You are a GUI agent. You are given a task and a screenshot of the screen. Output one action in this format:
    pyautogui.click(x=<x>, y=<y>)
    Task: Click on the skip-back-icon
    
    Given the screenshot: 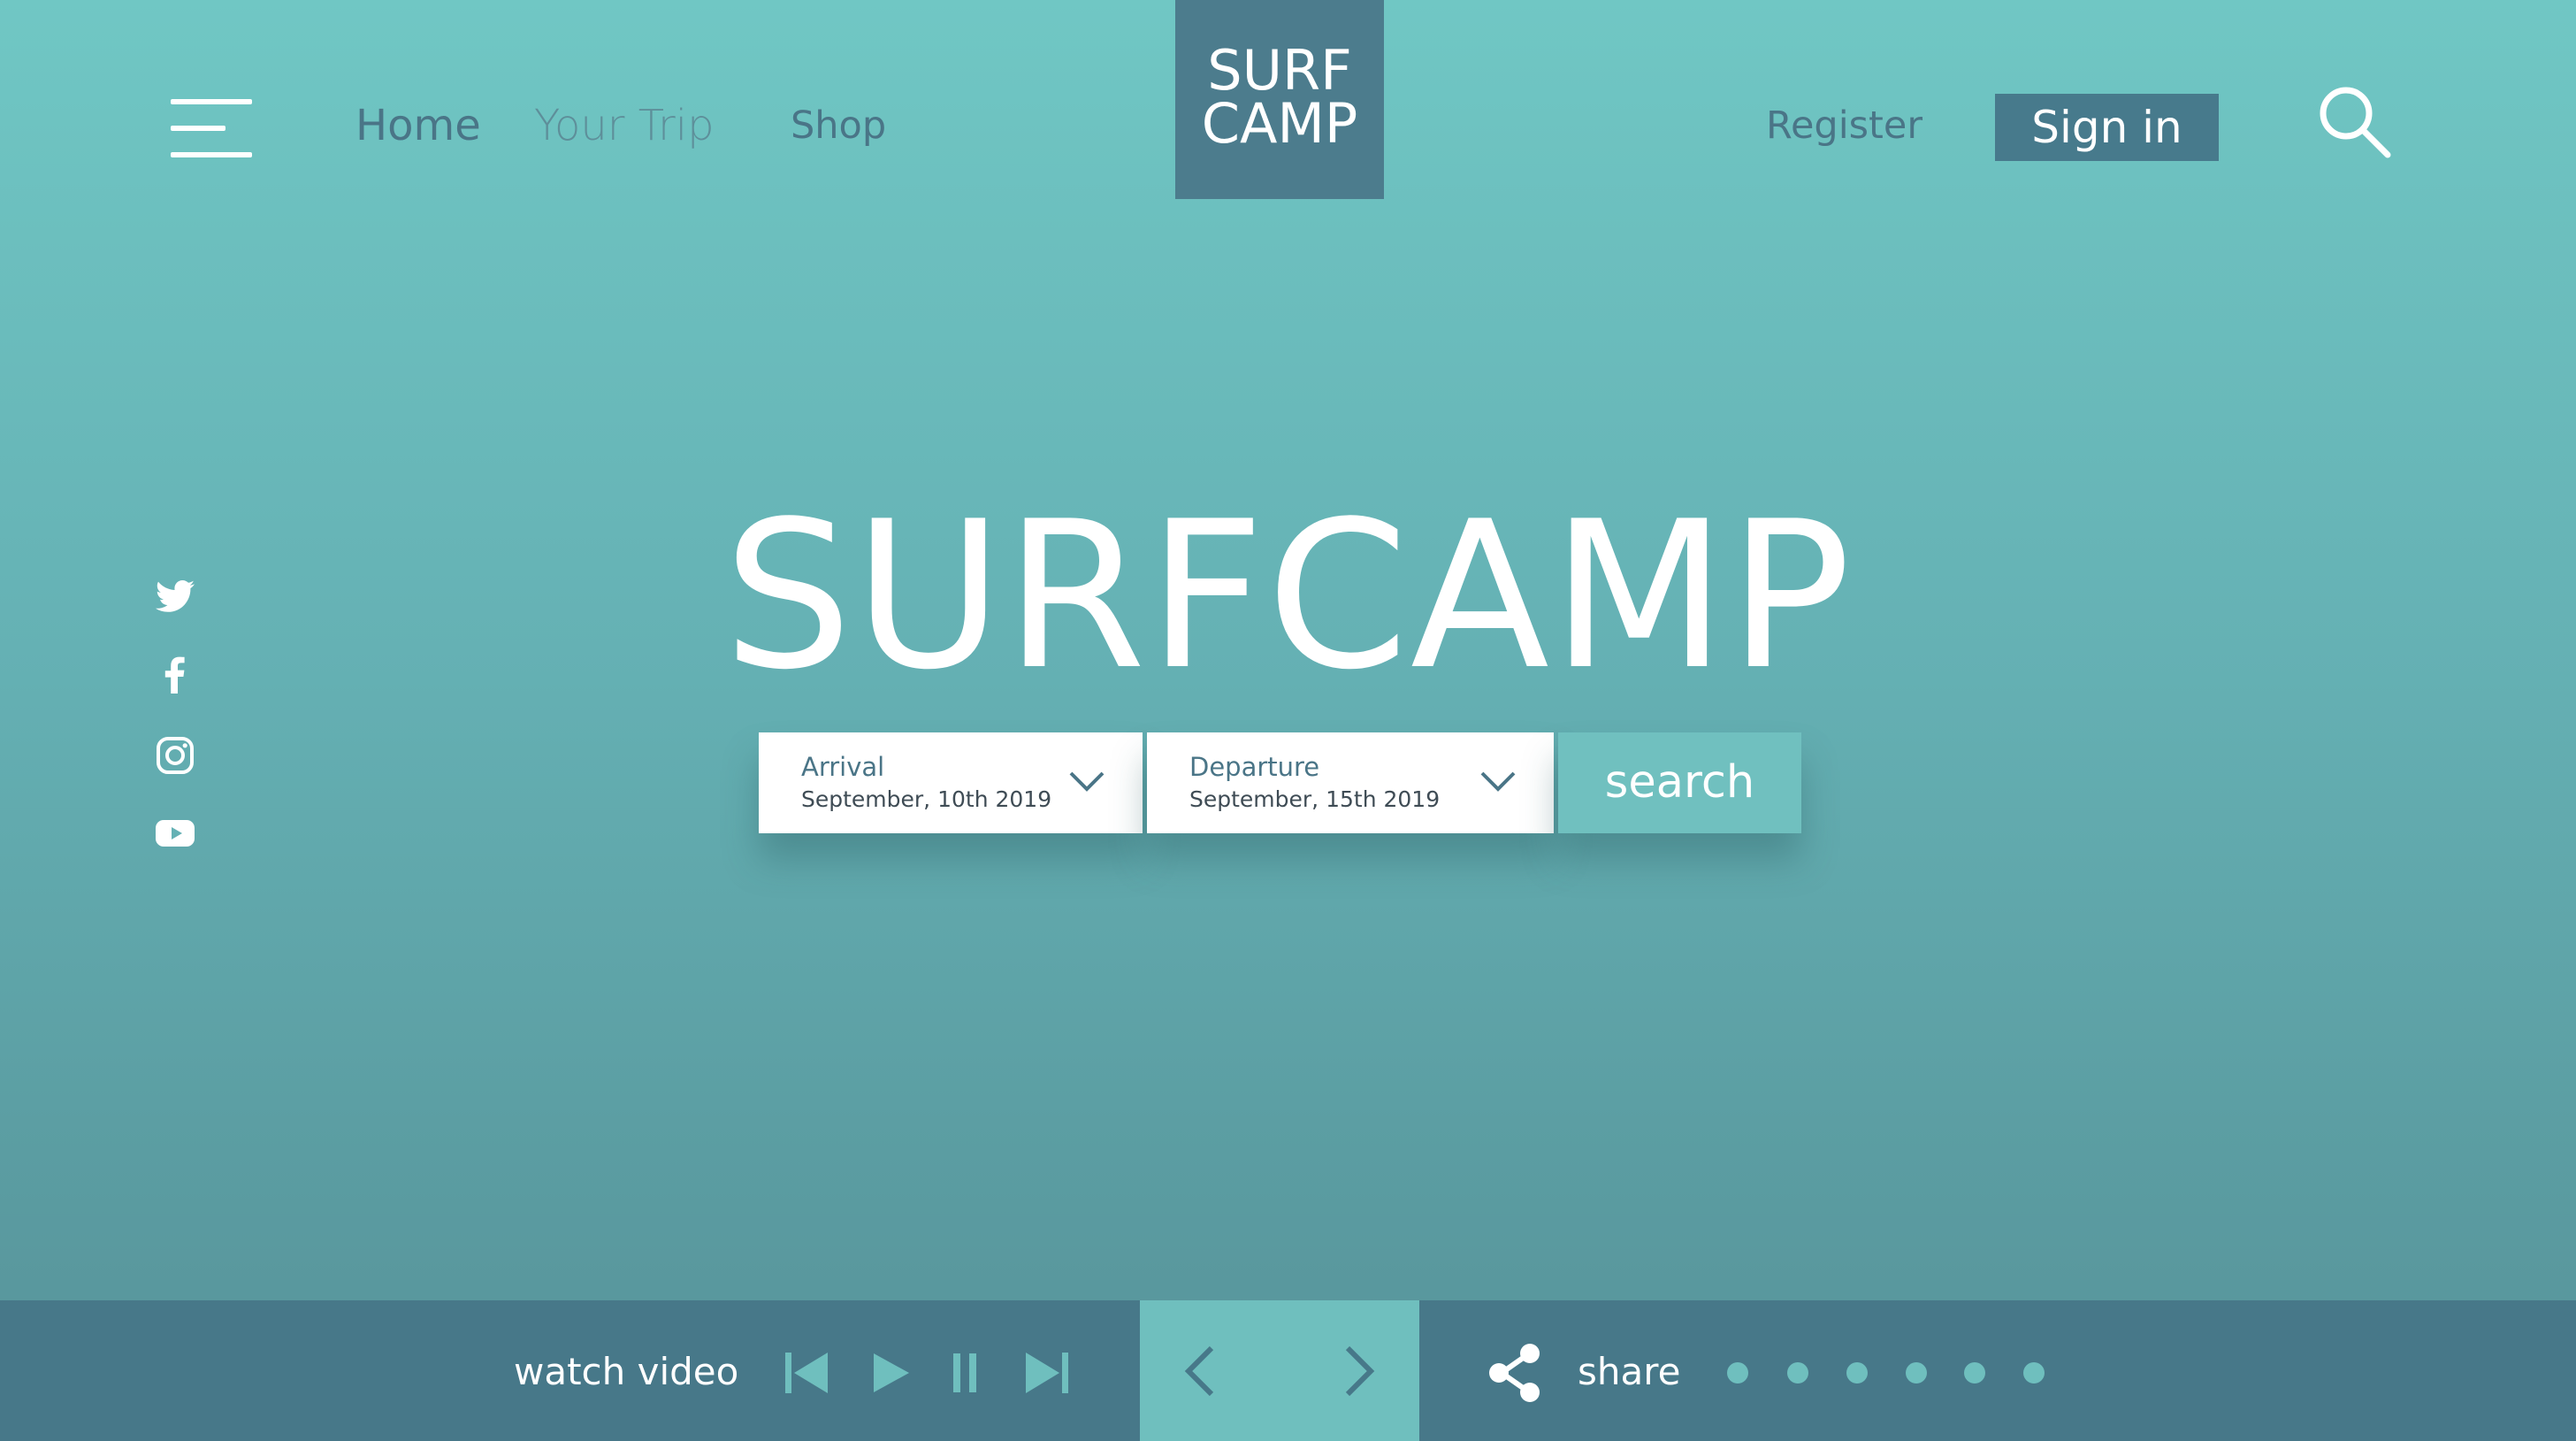 What is the action you would take?
    pyautogui.click(x=806, y=1373)
    